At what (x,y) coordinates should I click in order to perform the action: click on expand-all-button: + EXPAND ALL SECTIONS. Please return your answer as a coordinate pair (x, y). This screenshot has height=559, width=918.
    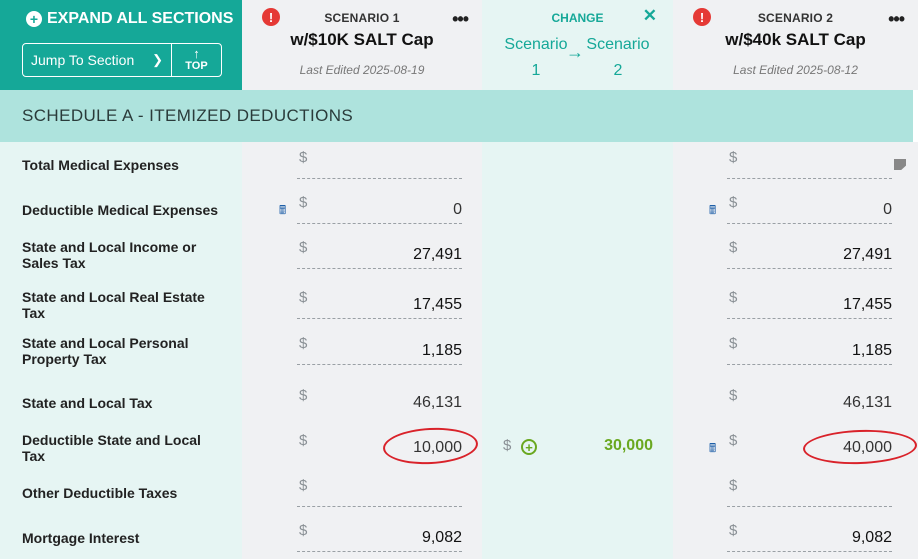
    Looking at the image, I should click on (129, 19).